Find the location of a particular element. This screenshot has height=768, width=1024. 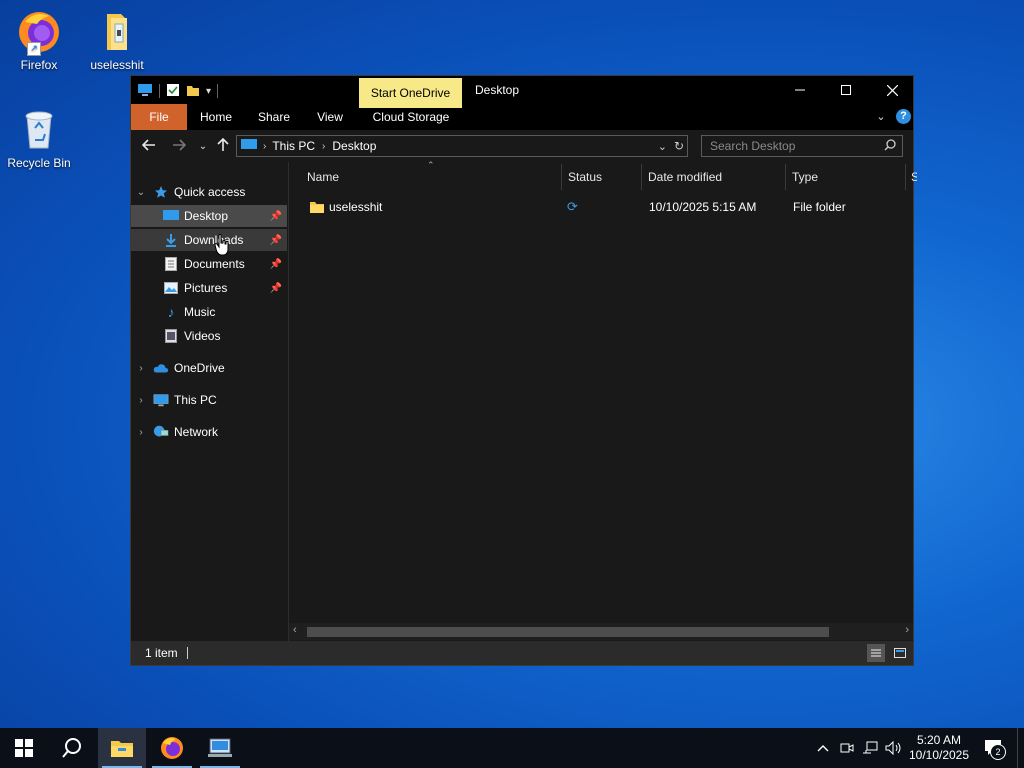

desktop-icon-label: Firefox is located at coordinates (39, 65).